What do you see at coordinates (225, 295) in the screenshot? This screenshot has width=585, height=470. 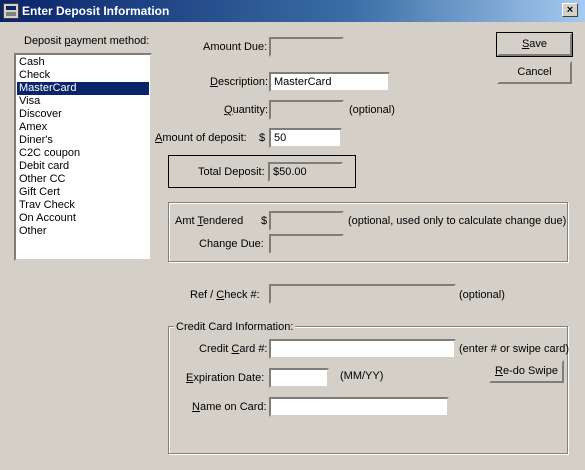 I see `ref-check-label: Ref / Check #:` at bounding box center [225, 295].